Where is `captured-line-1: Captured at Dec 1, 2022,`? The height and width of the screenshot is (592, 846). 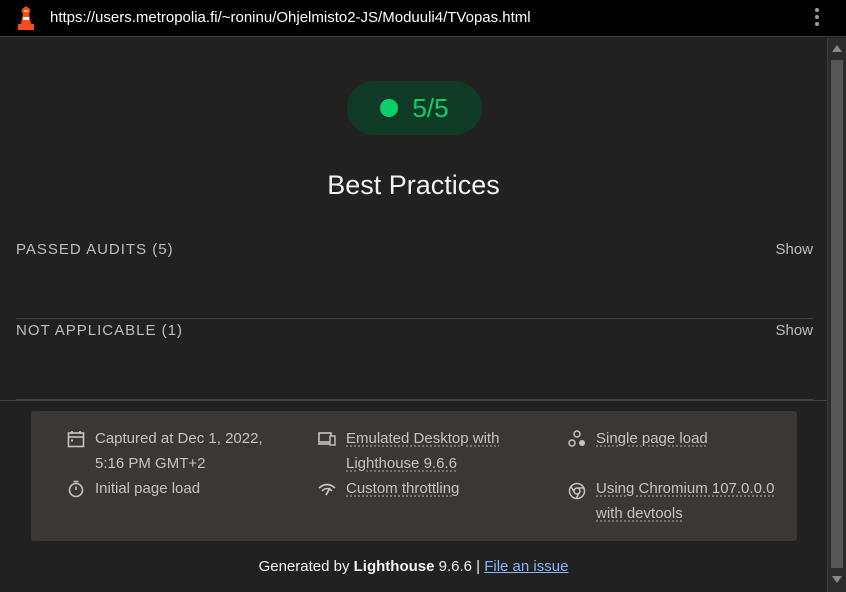 captured-line-1: Captured at Dec 1, 2022, is located at coordinates (179, 438).